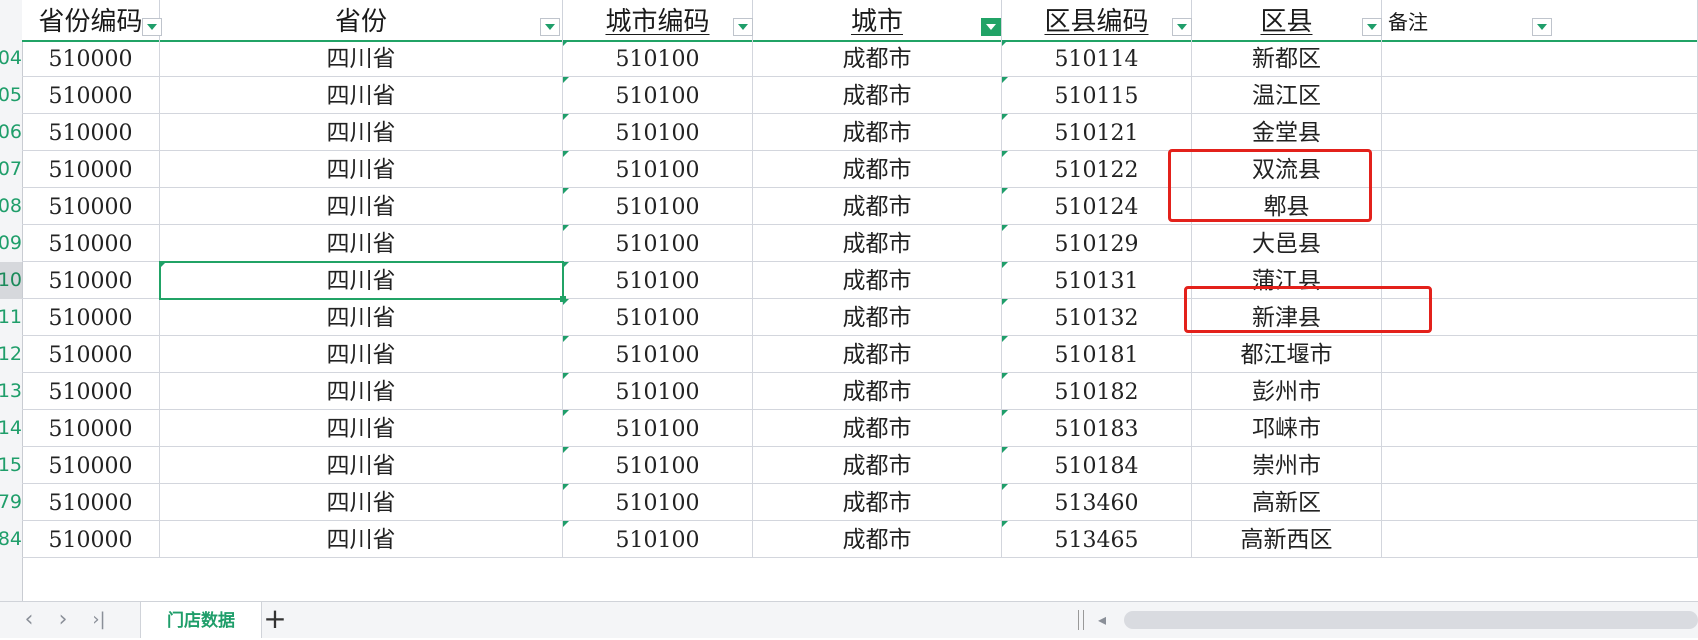  What do you see at coordinates (11, 169) in the screenshot?
I see `row-number: 07` at bounding box center [11, 169].